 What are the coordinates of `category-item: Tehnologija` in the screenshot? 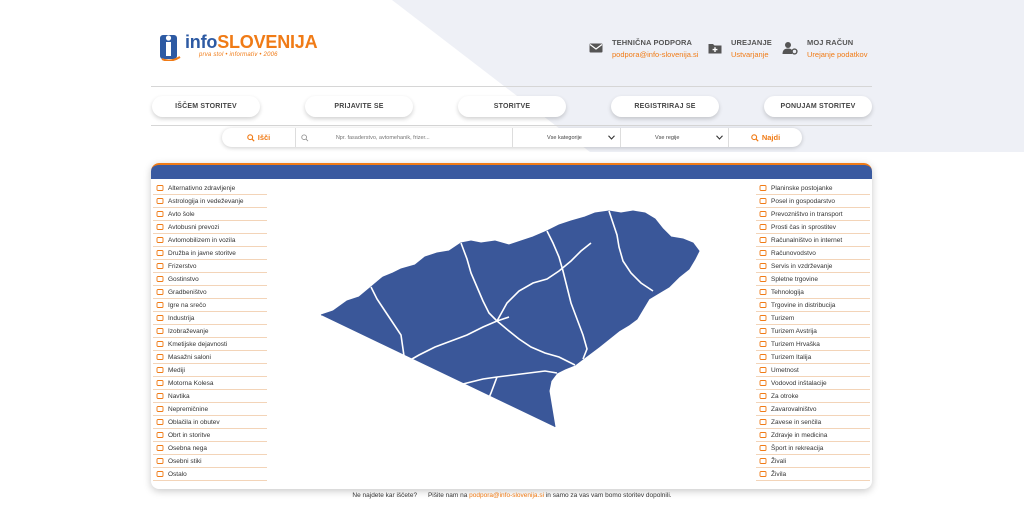 It's located at (813, 292).